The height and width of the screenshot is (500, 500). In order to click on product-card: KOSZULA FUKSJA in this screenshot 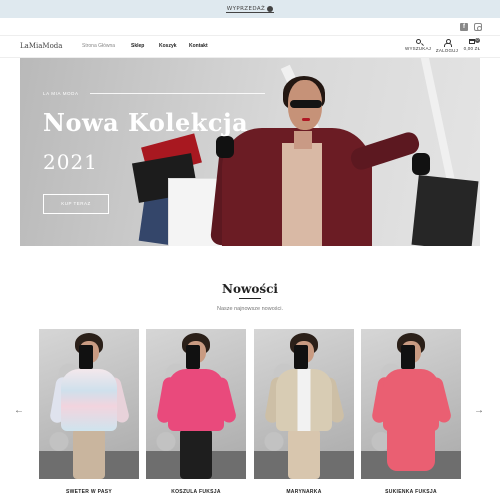, I will do `click(196, 414)`.